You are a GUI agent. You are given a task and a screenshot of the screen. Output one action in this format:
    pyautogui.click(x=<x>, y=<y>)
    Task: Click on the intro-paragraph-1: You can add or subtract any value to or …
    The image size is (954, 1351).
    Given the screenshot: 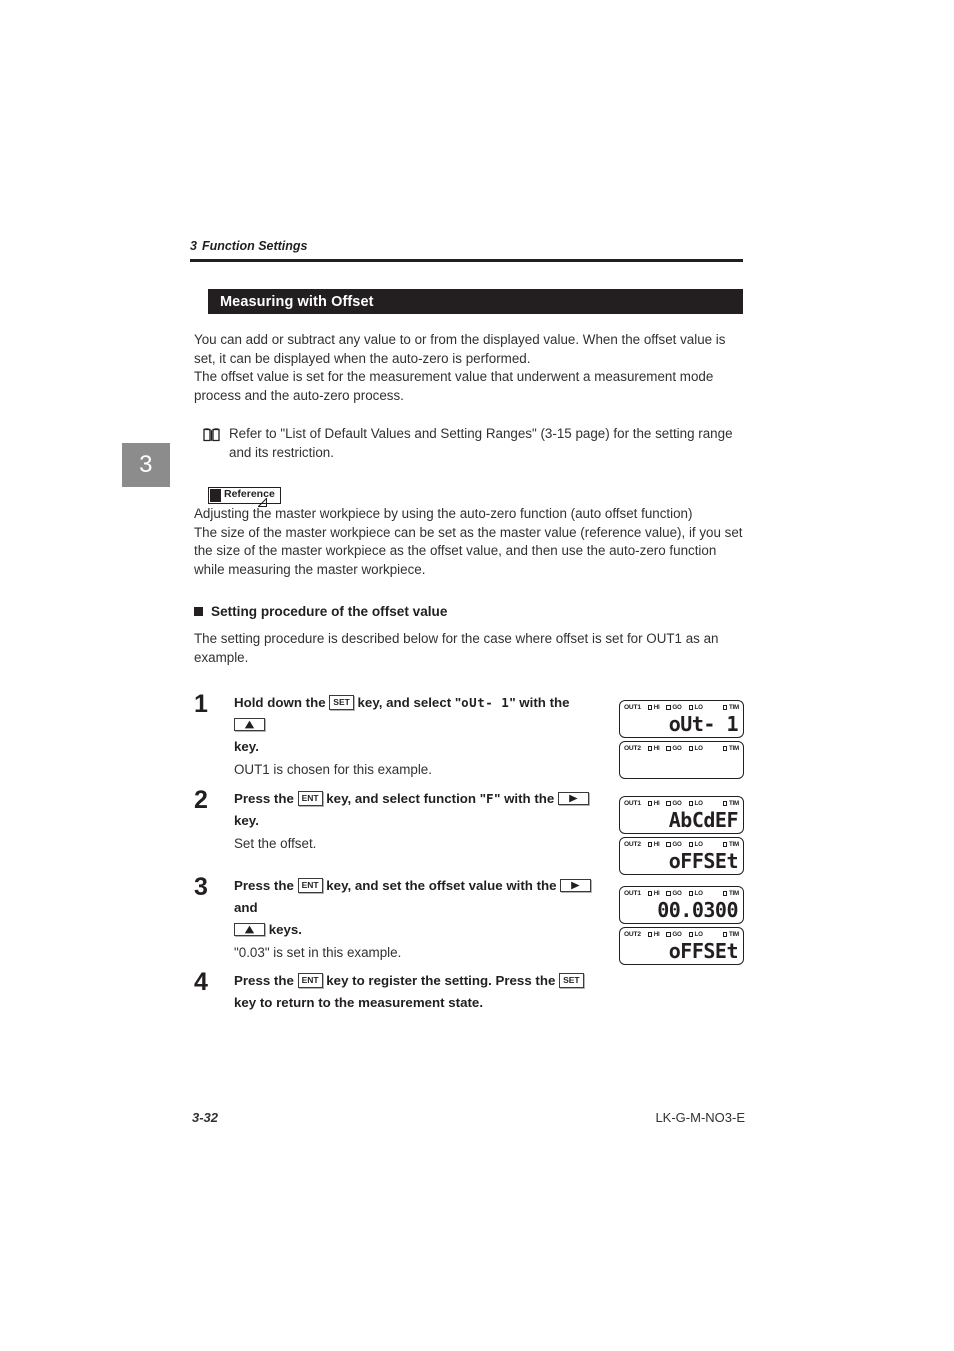 What is the action you would take?
    pyautogui.click(x=460, y=349)
    